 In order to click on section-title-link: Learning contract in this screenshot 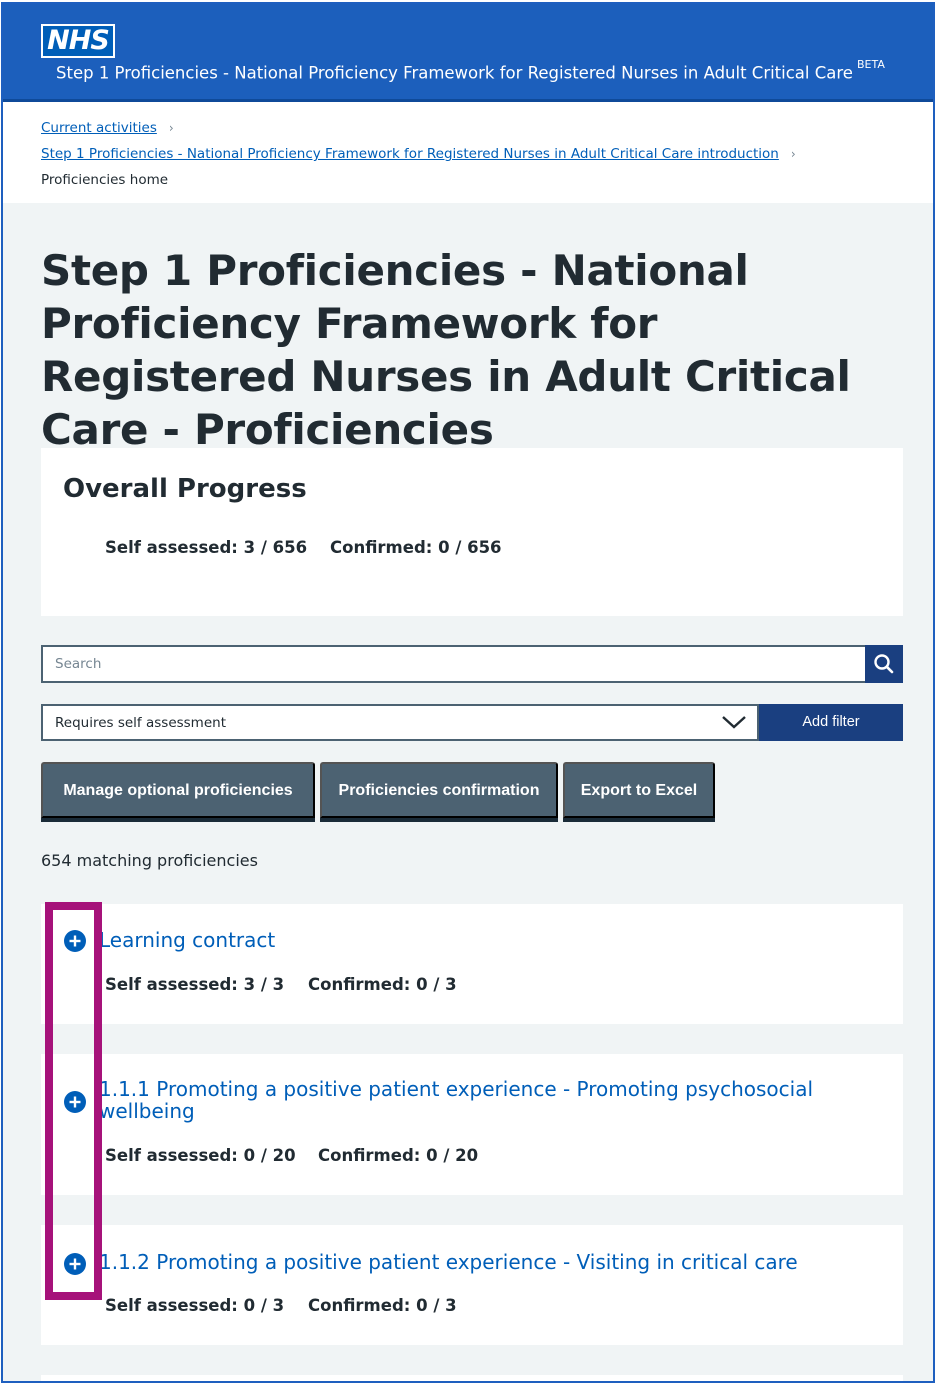, I will do `click(479, 940)`.